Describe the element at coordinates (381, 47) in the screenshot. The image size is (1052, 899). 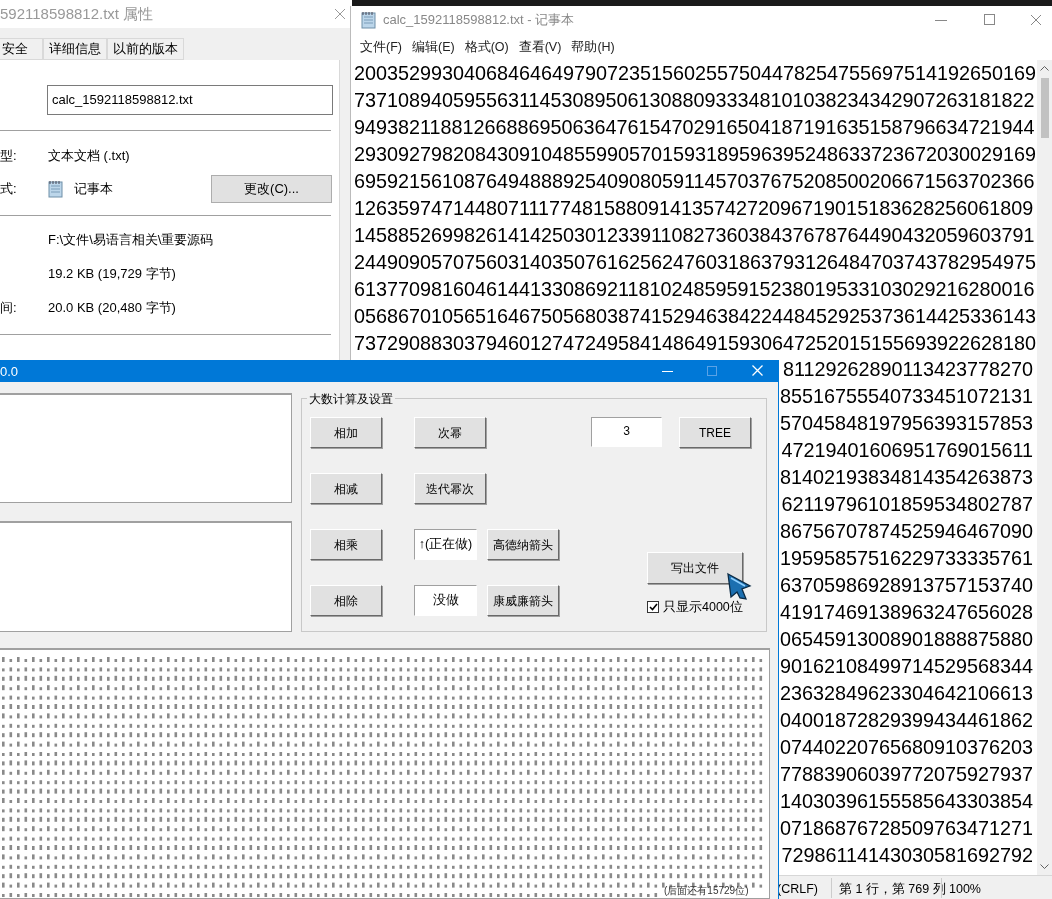
I see `menu-item: 文件(F)` at that location.